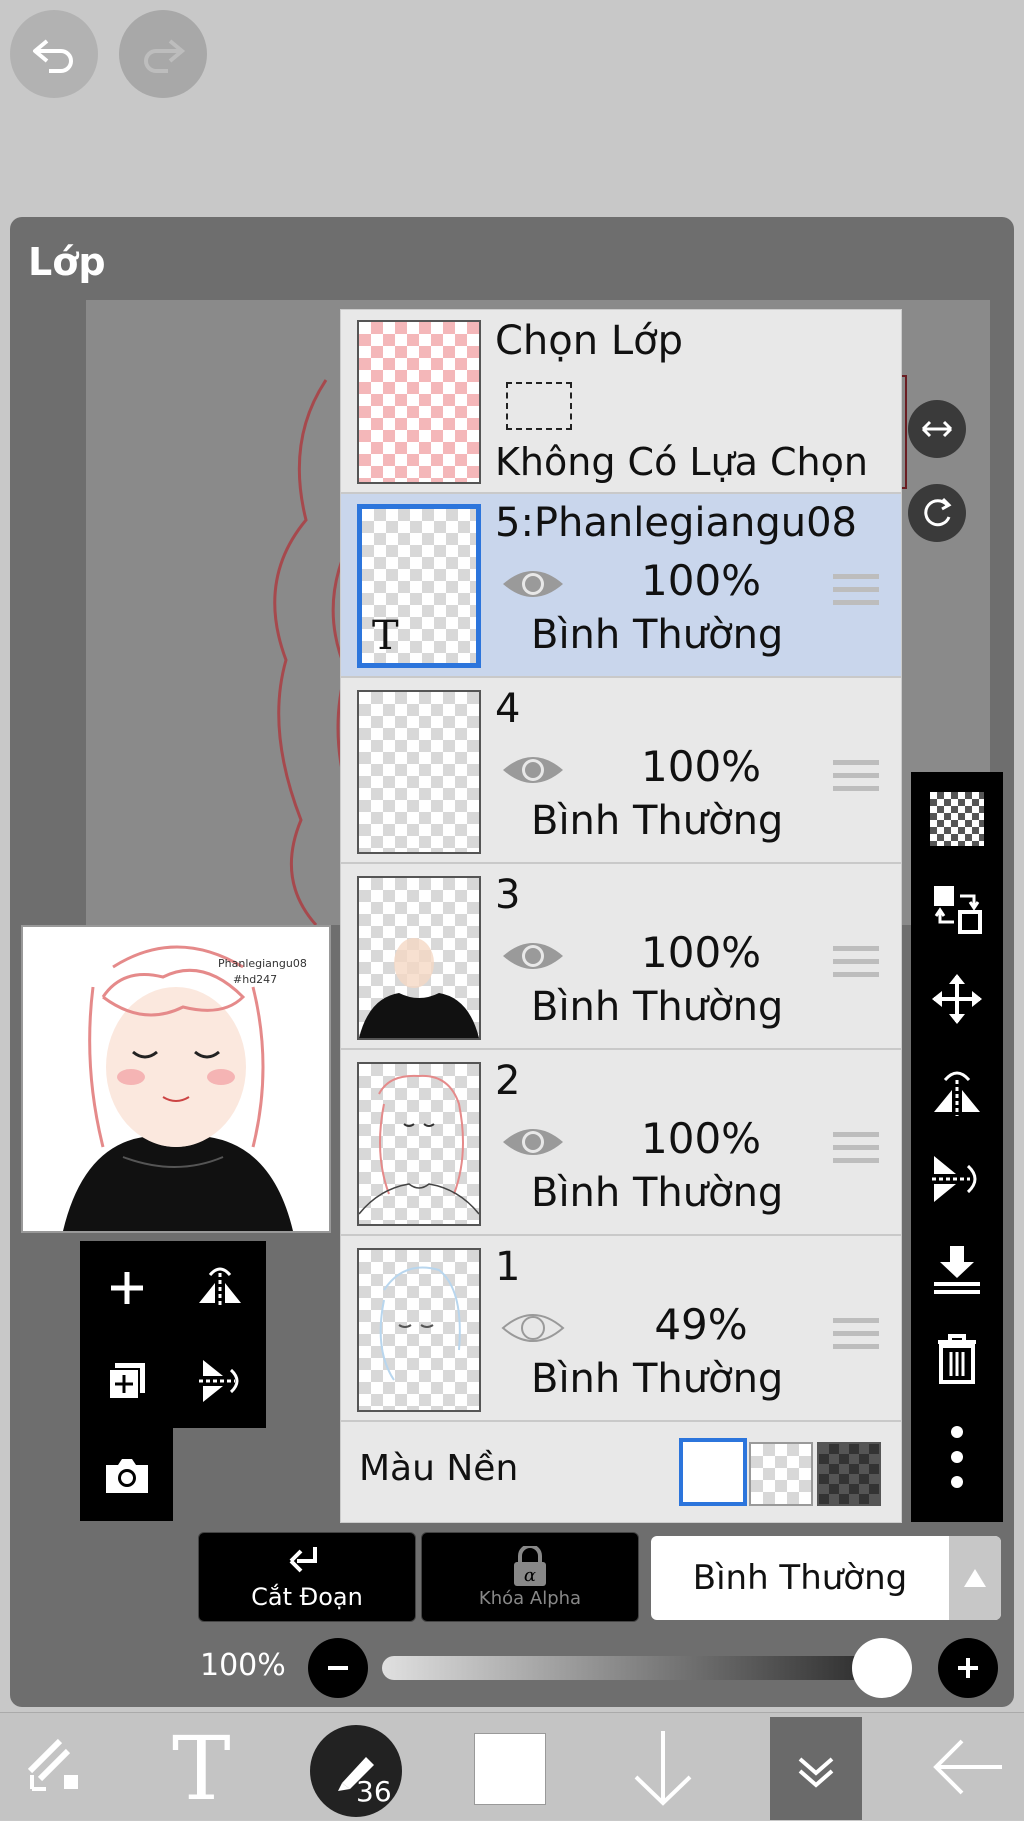 The height and width of the screenshot is (1821, 1024). I want to click on redo-arrow-icon, so click(165, 56).